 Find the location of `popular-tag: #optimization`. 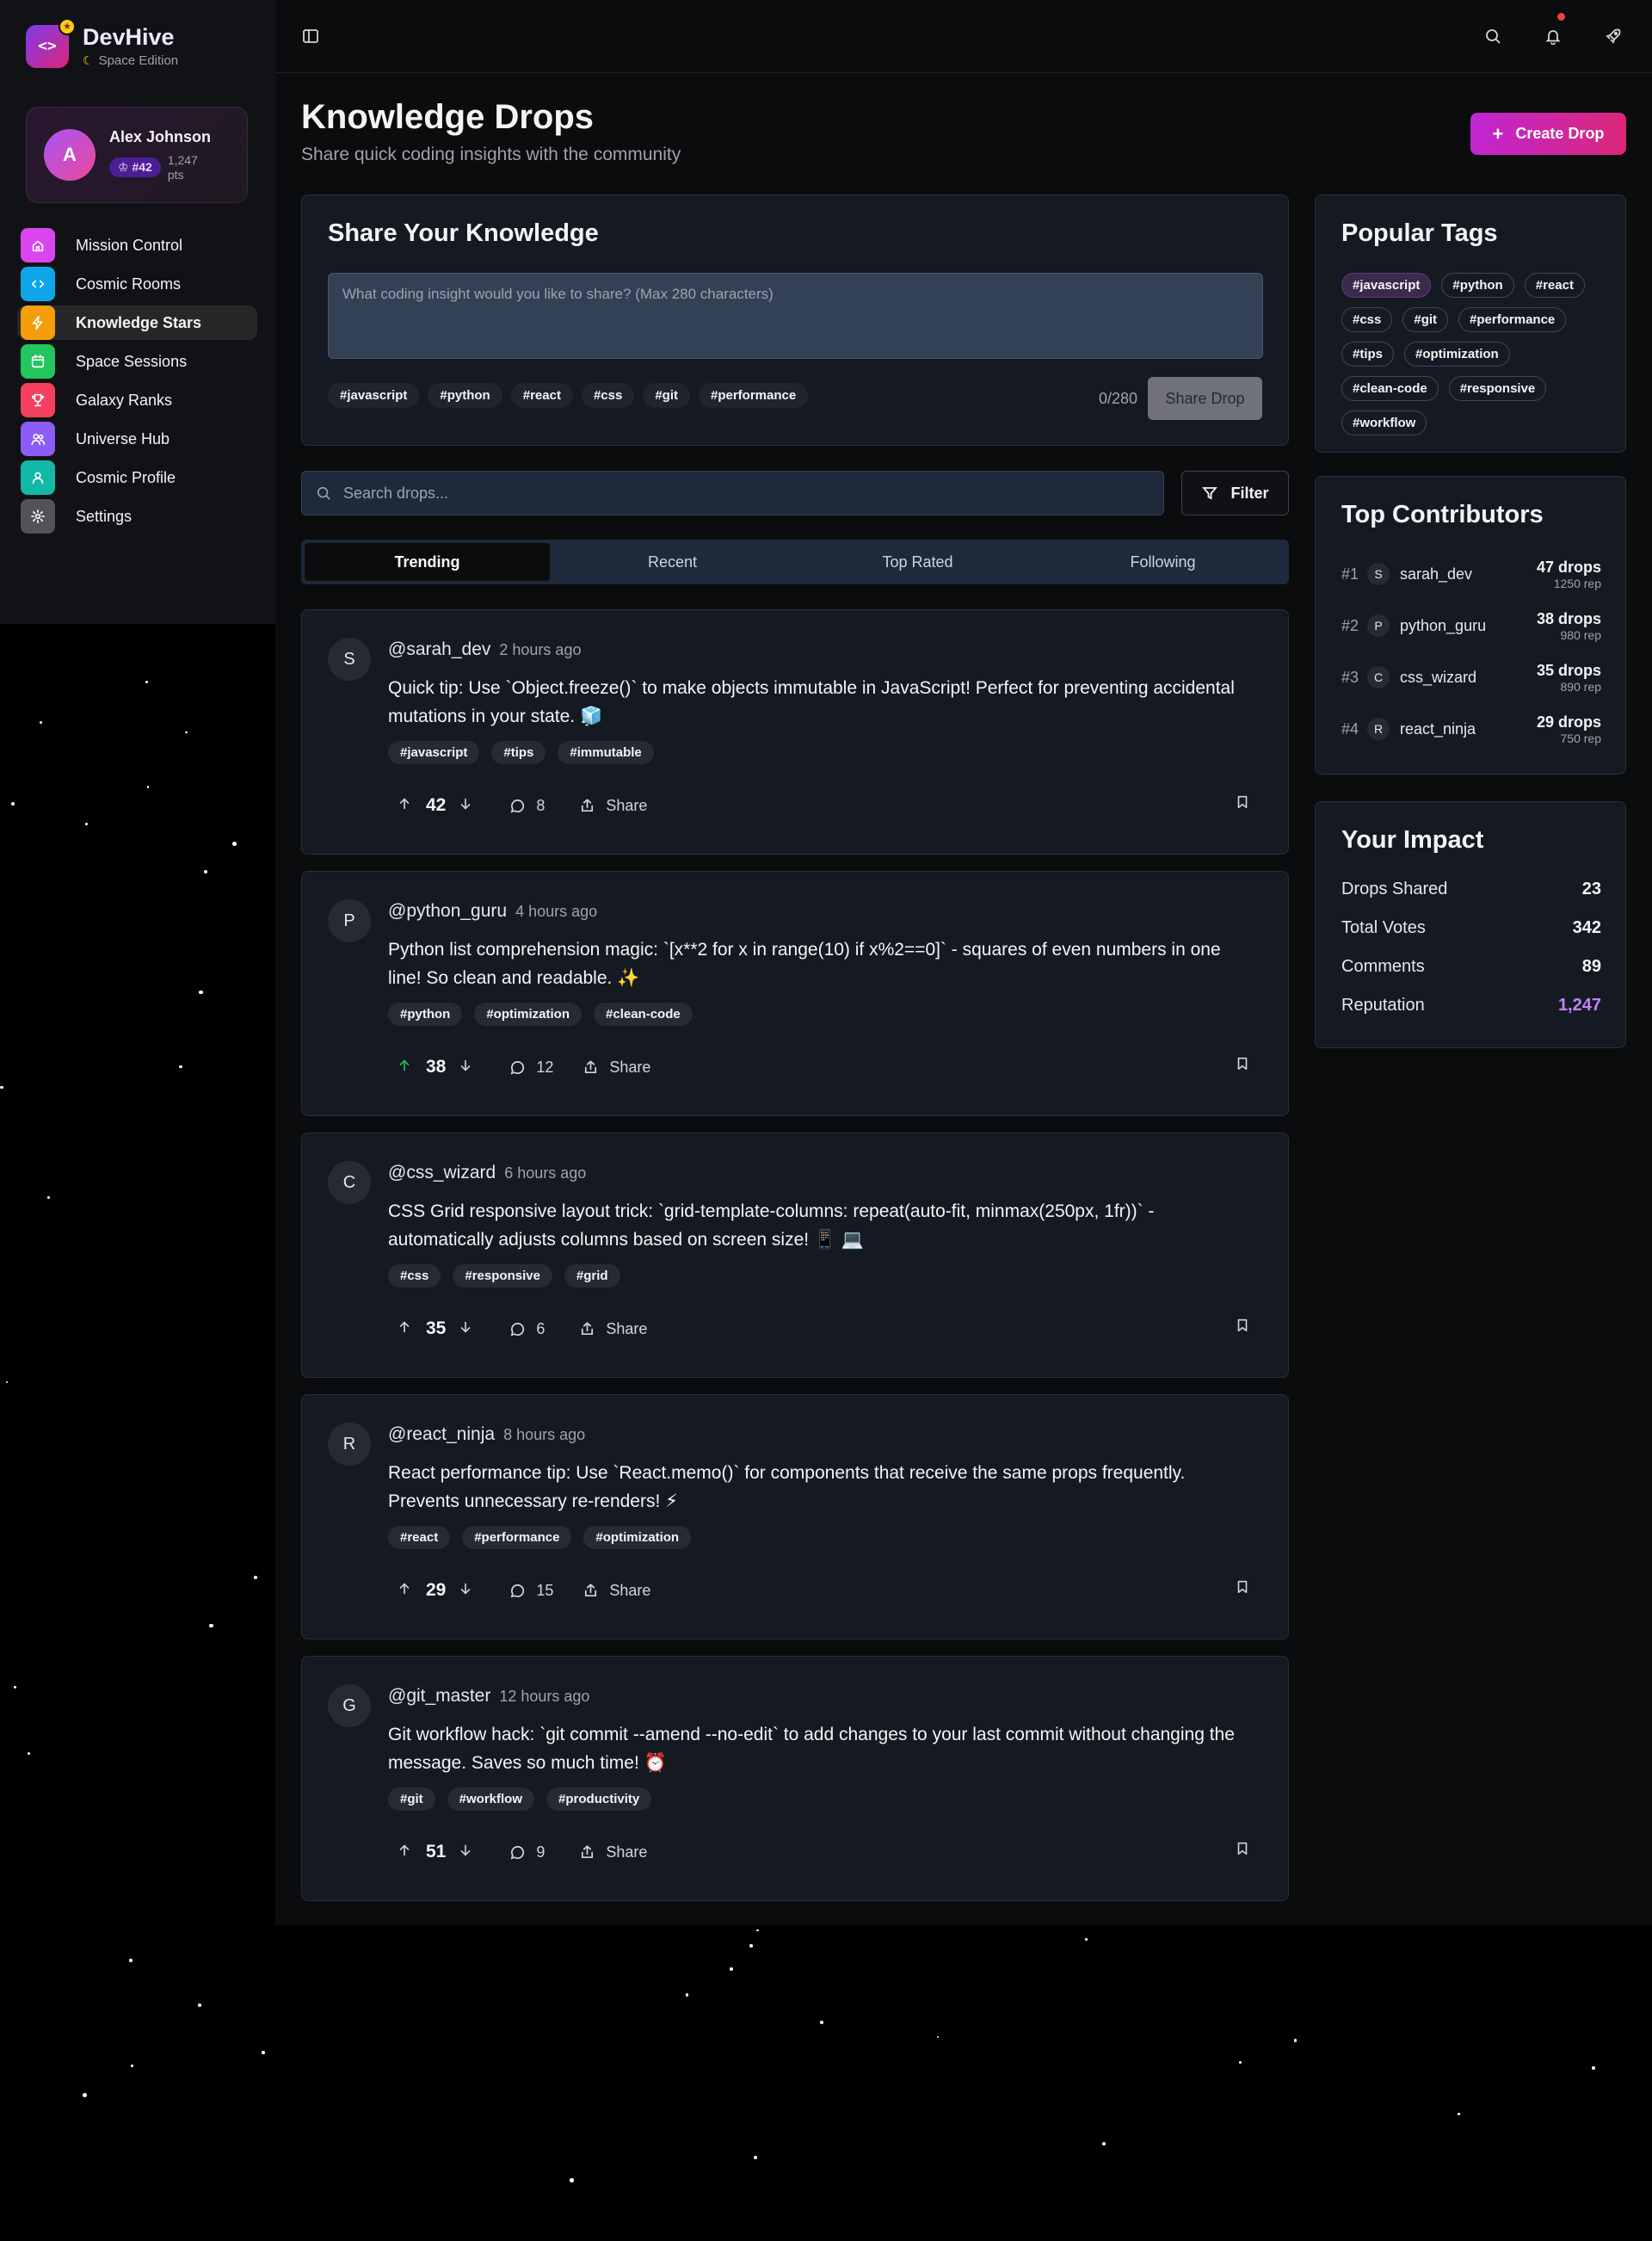

popular-tag: #optimization is located at coordinates (1457, 354).